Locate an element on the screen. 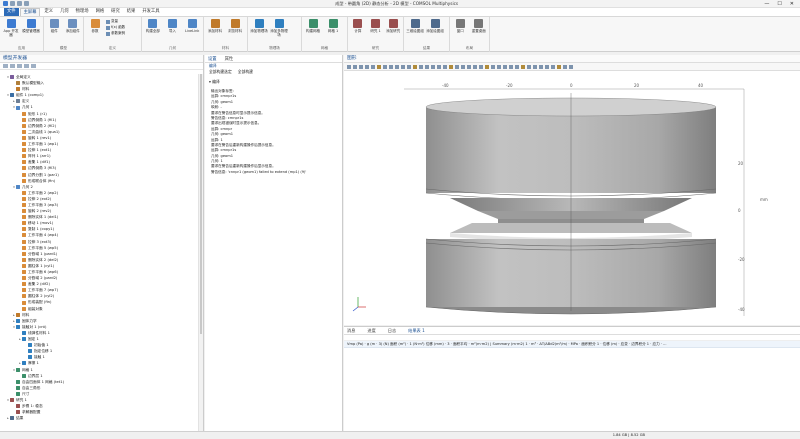  right-tick: -40 is located at coordinates (741, 309).